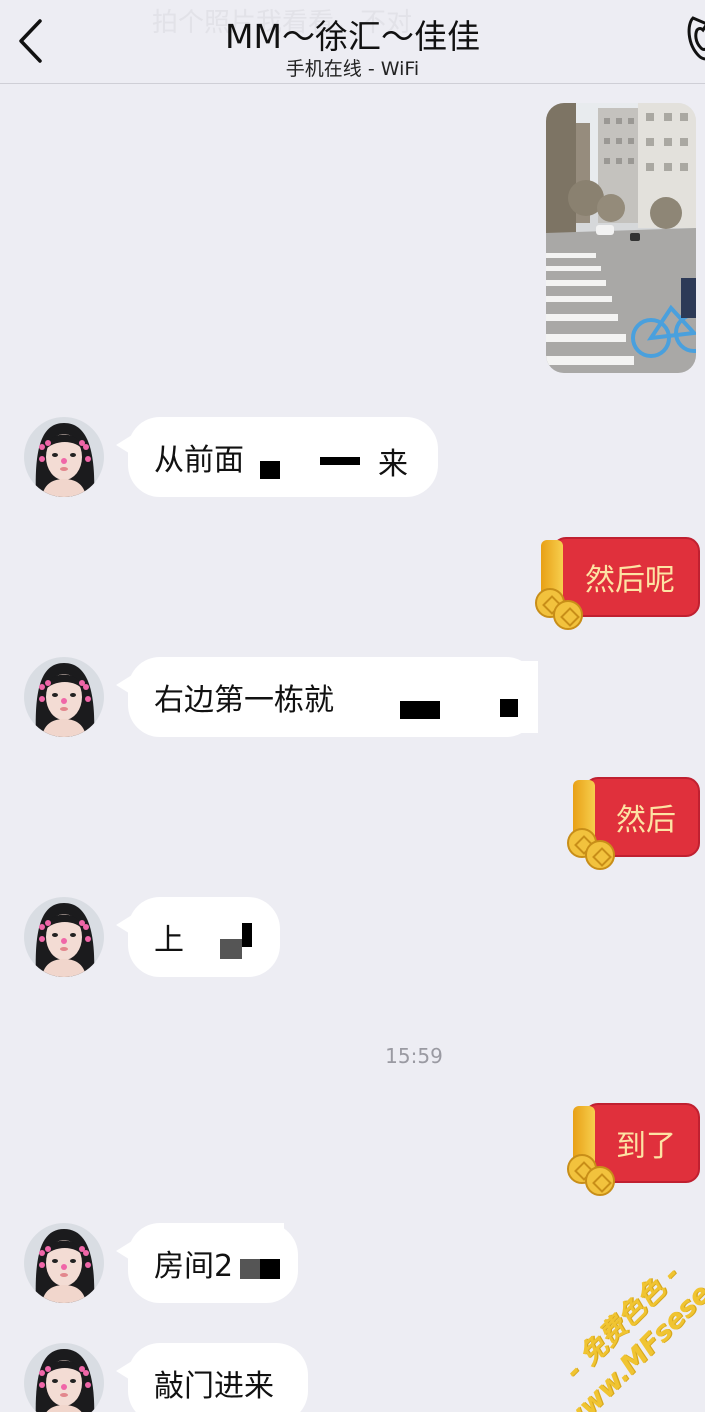 The width and height of the screenshot is (705, 1412). Describe the element at coordinates (414, 1056) in the screenshot. I see `message-timestamp: 15:59` at that location.